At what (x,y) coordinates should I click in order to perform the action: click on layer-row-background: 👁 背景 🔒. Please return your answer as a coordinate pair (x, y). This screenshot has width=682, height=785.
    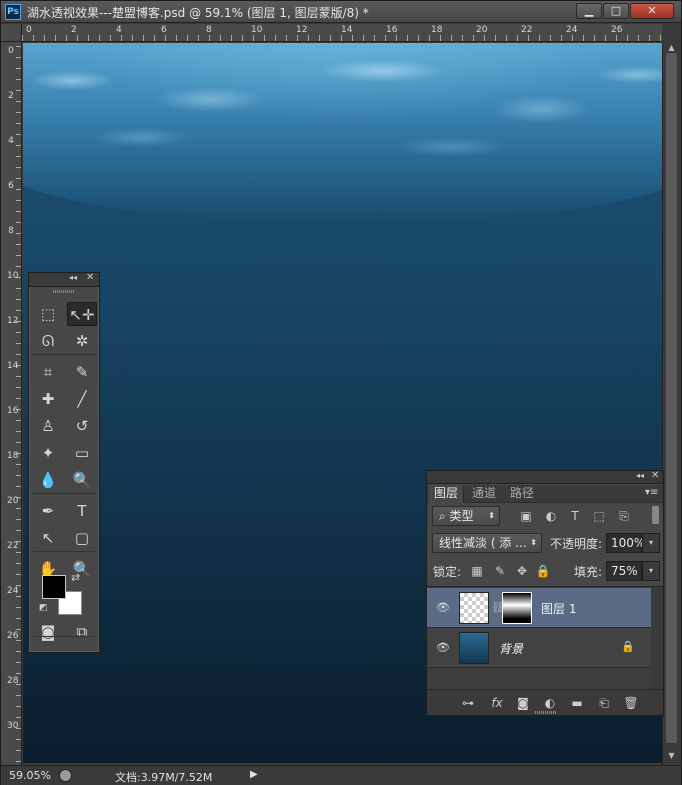
    Looking at the image, I should click on (539, 648).